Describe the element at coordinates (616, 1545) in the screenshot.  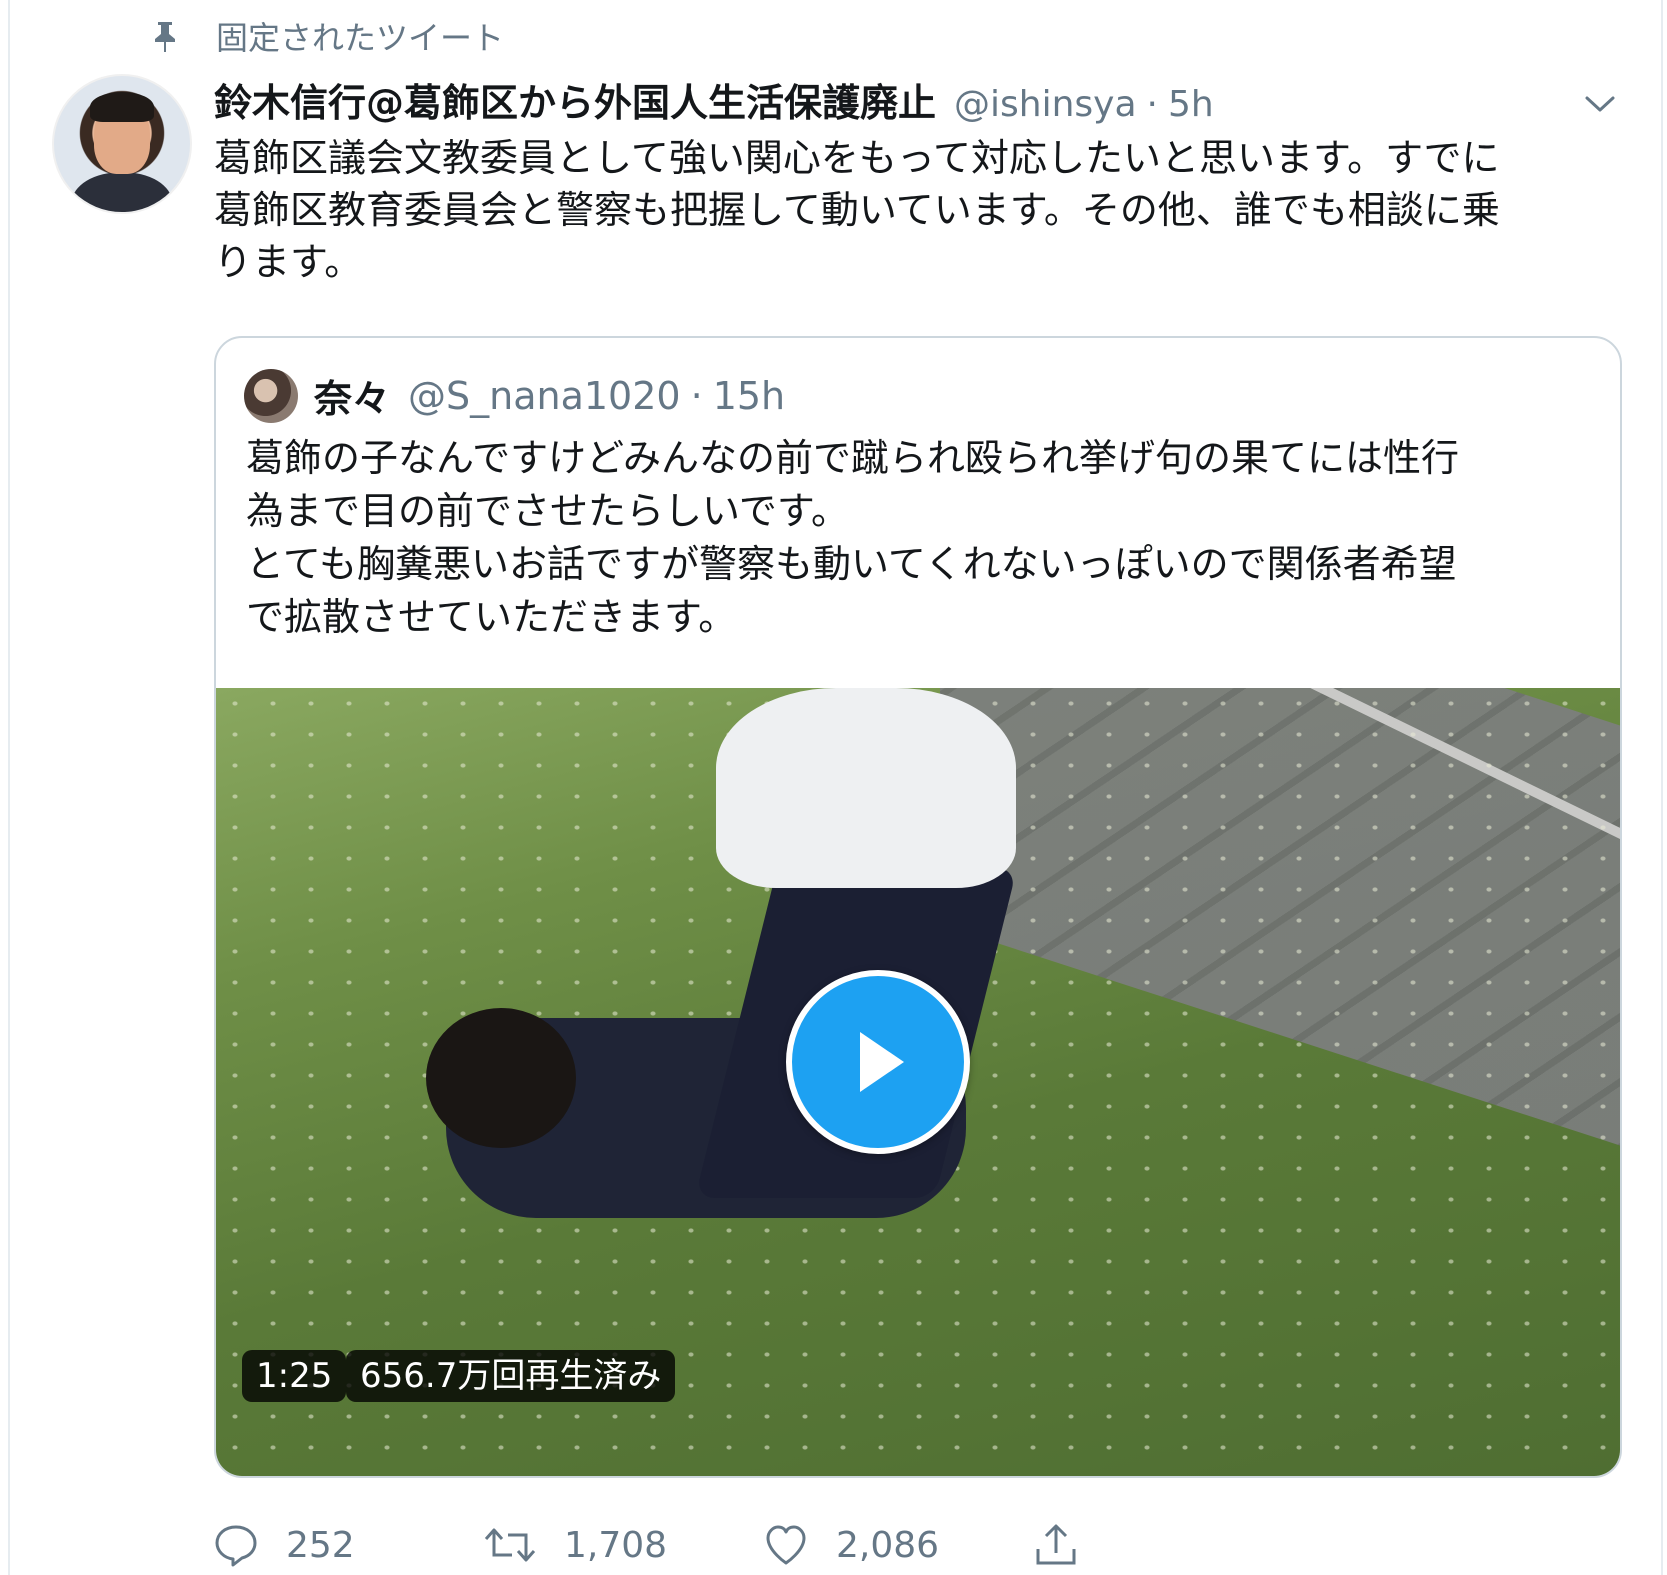
I see `retweet-count: 1,708` at that location.